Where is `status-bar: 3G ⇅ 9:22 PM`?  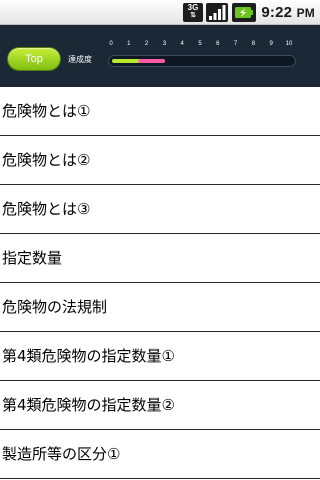
status-bar: 3G ⇅ 9:22 PM is located at coordinates (160, 12).